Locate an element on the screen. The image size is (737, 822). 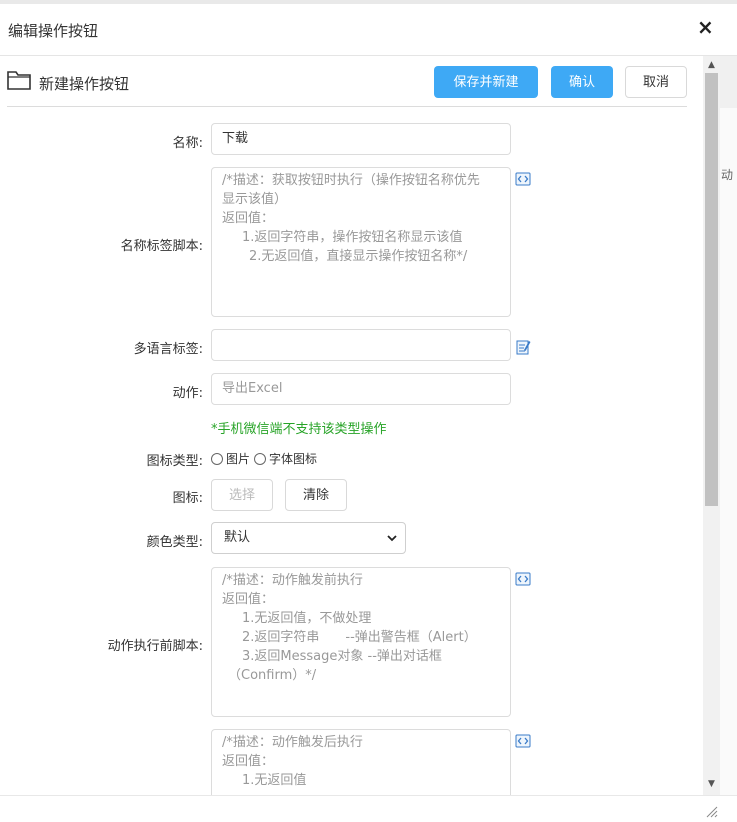
vertical-scrollbar: ▲ ▼ is located at coordinates (711, 425).